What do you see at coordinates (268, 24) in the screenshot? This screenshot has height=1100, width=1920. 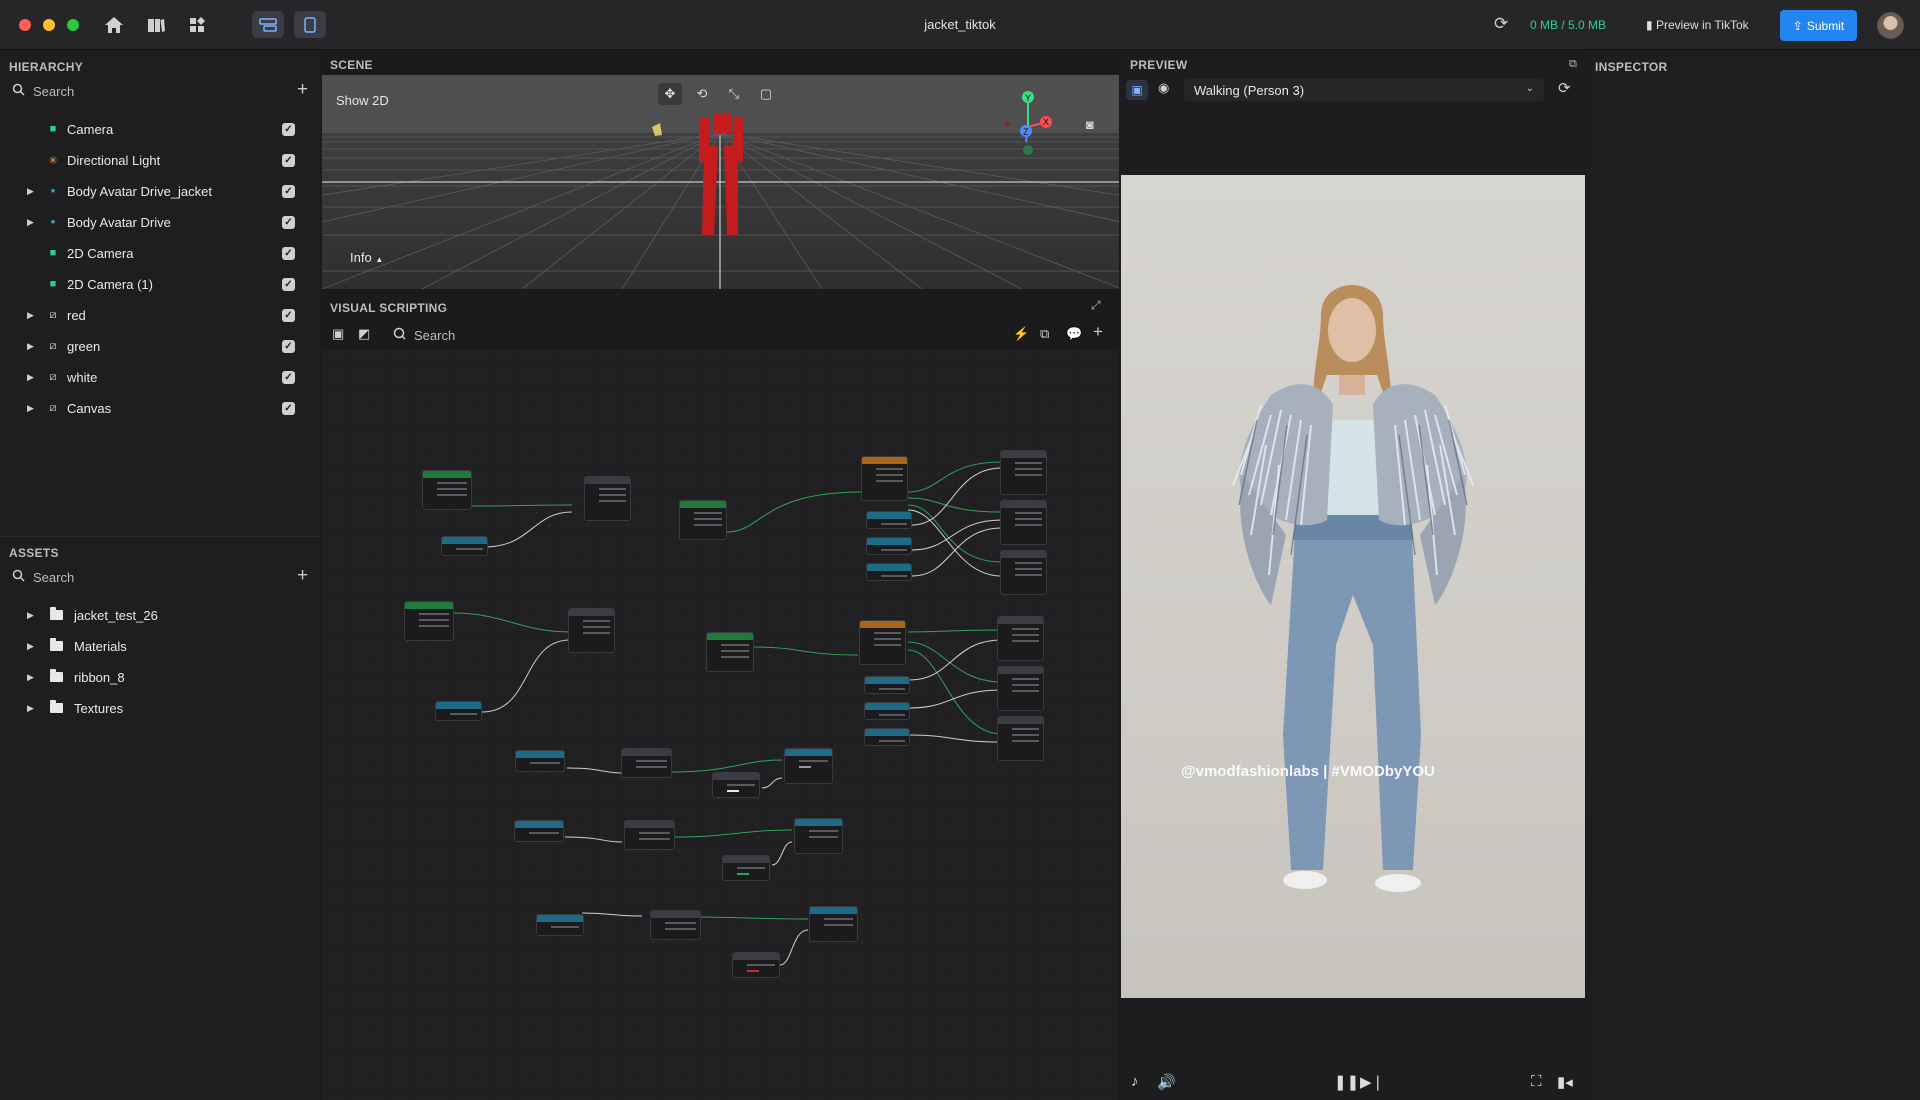 I see `layout-toggle-icon` at bounding box center [268, 24].